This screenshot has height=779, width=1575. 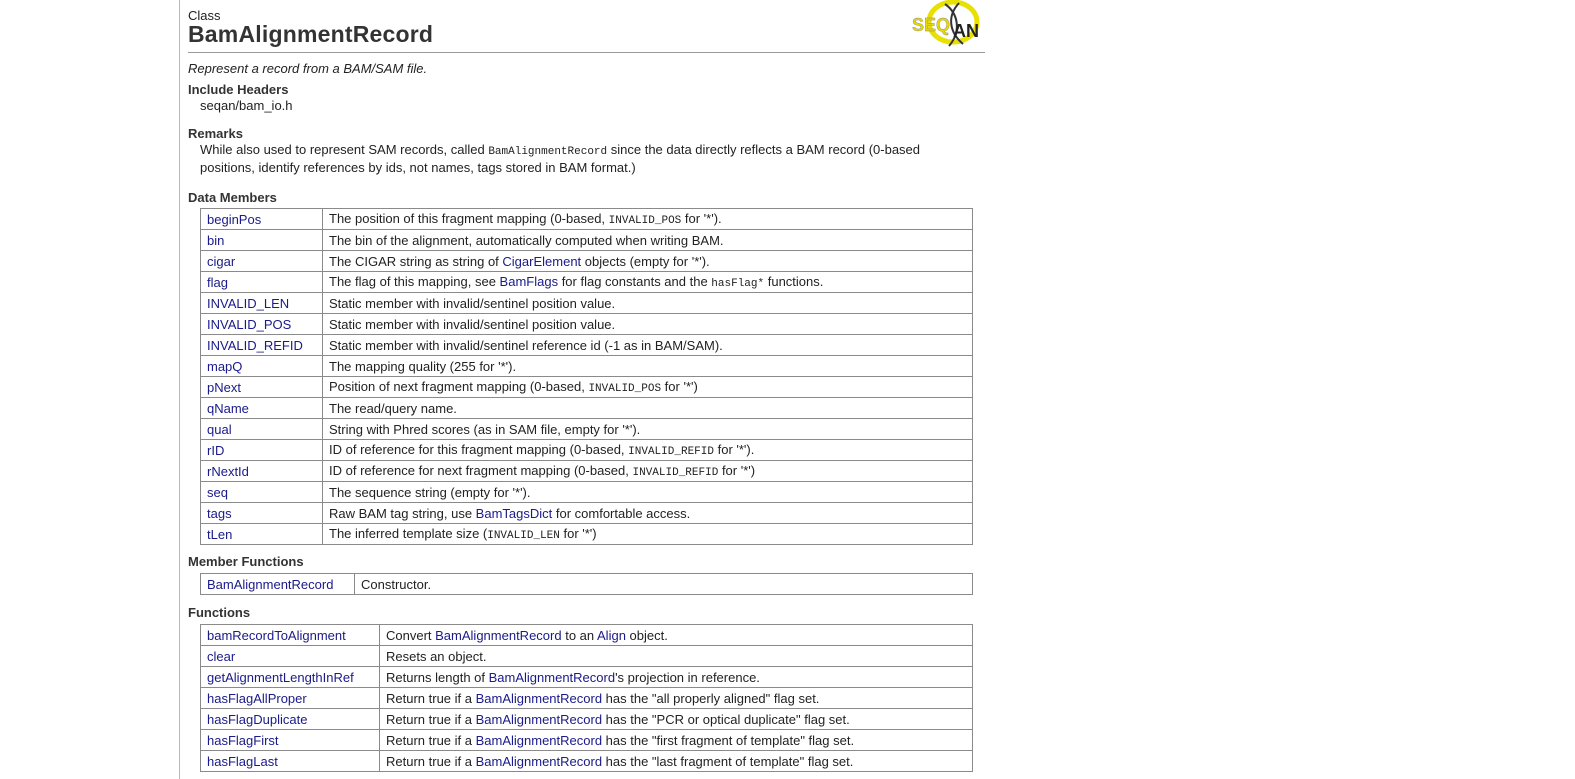 I want to click on seqan-logo-icon: SEQ AN, so click(x=946, y=23).